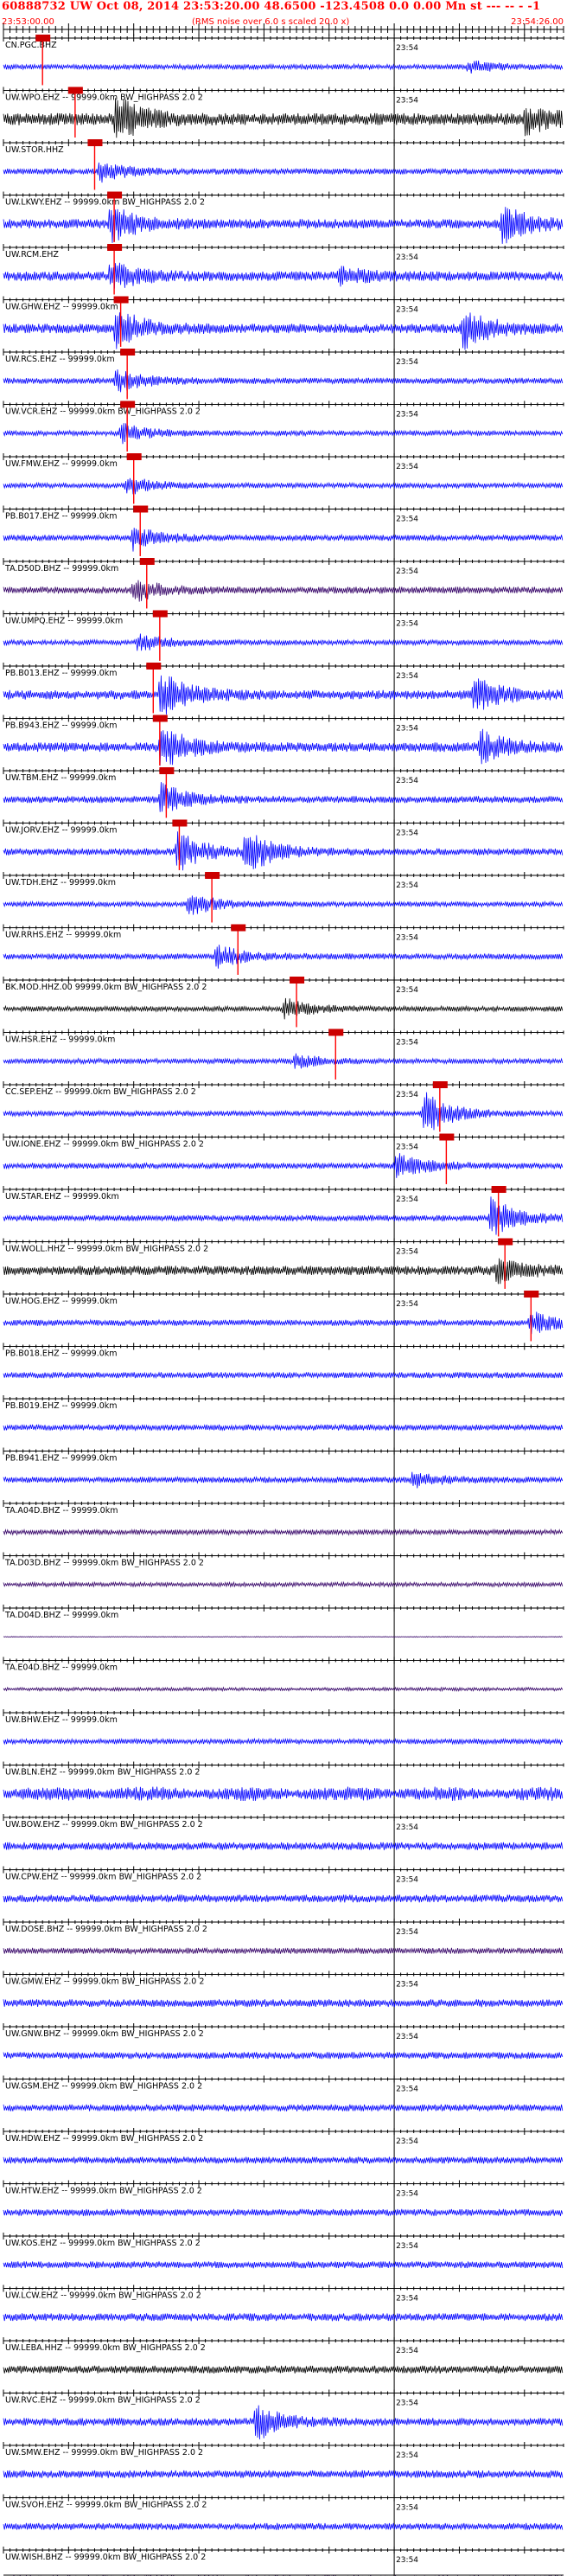  I want to click on channel-strip: 23:54 PB.B017.EHZ -- 99999.0km, so click(283, 533).